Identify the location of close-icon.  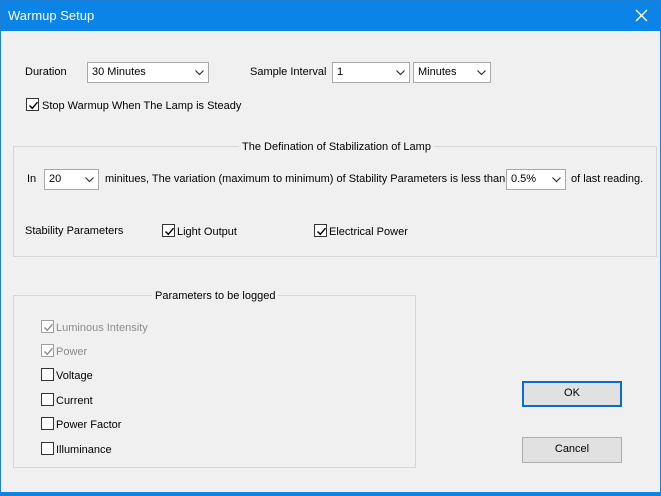
(641, 15).